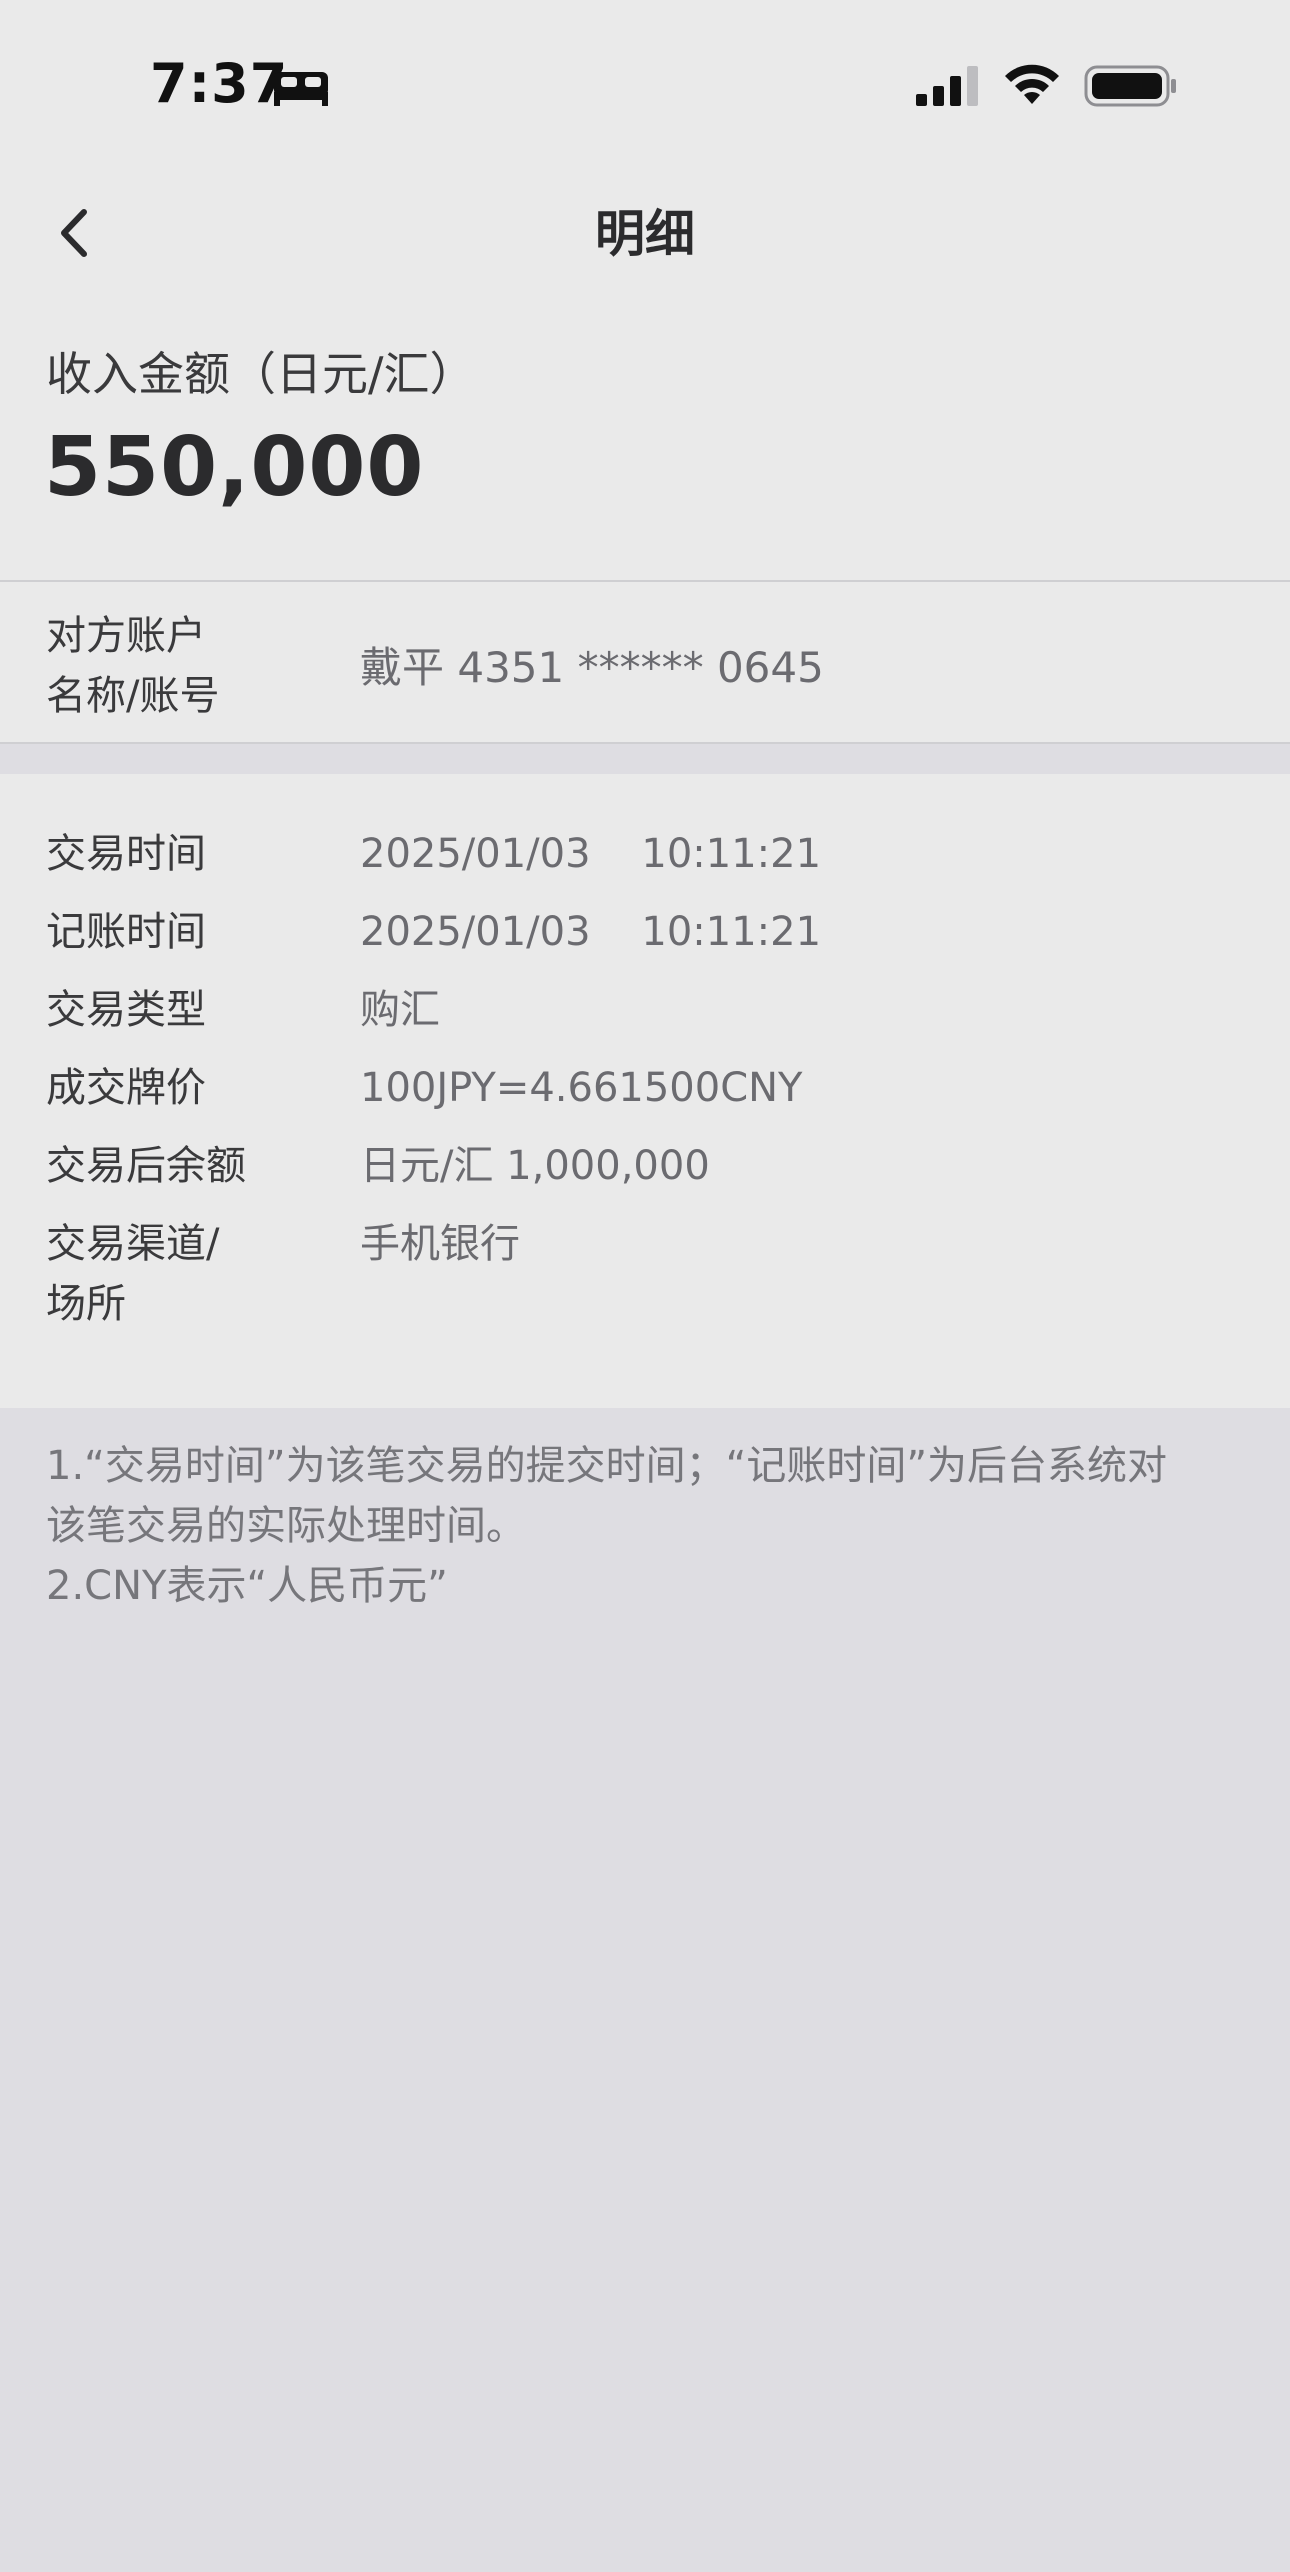  I want to click on detail-label-line2: 场所, so click(86, 1304).